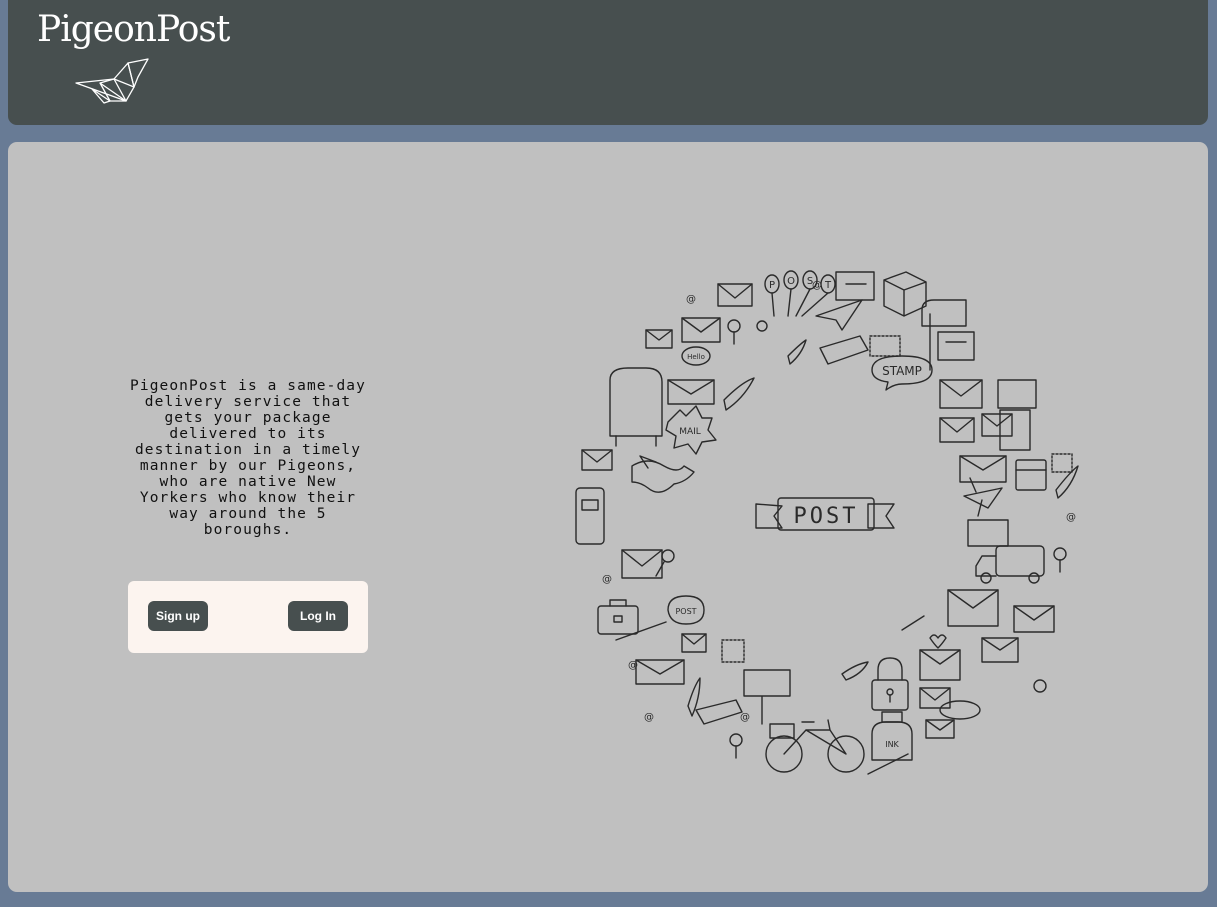 The width and height of the screenshot is (1217, 907). I want to click on signup-button: Sign up, so click(178, 616).